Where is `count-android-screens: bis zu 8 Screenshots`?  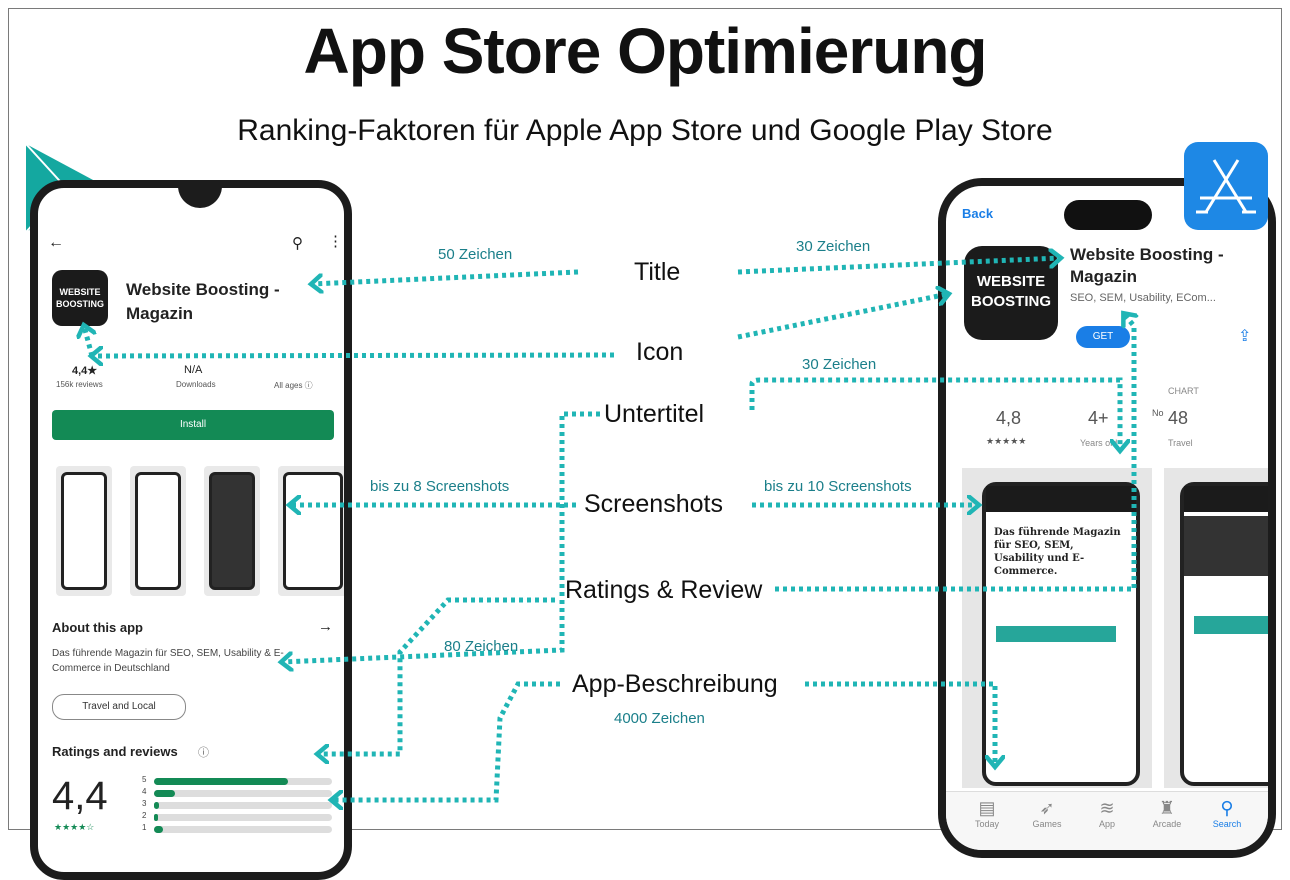
count-android-screens: bis zu 8 Screenshots is located at coordinates (440, 486).